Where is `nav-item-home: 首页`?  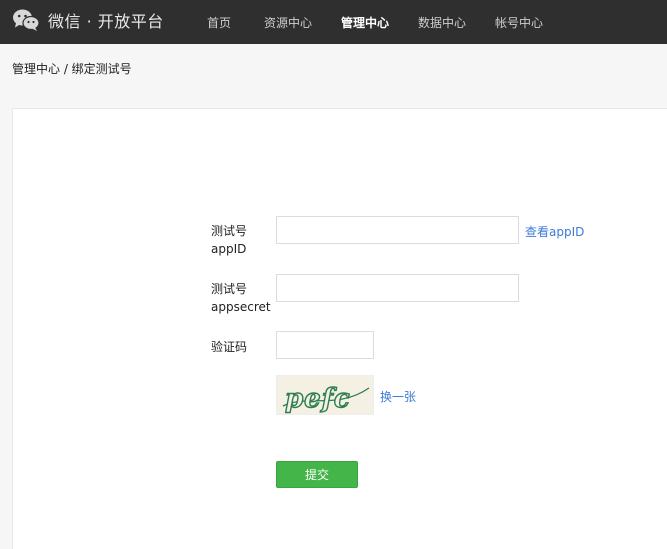
nav-item-home: 首页 is located at coordinates (219, 22).